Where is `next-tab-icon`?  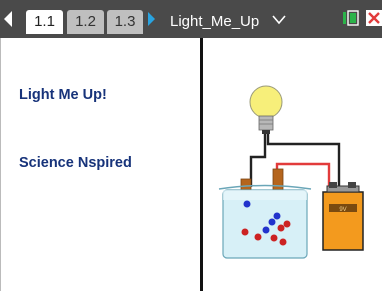
next-tab-icon is located at coordinates (151, 19).